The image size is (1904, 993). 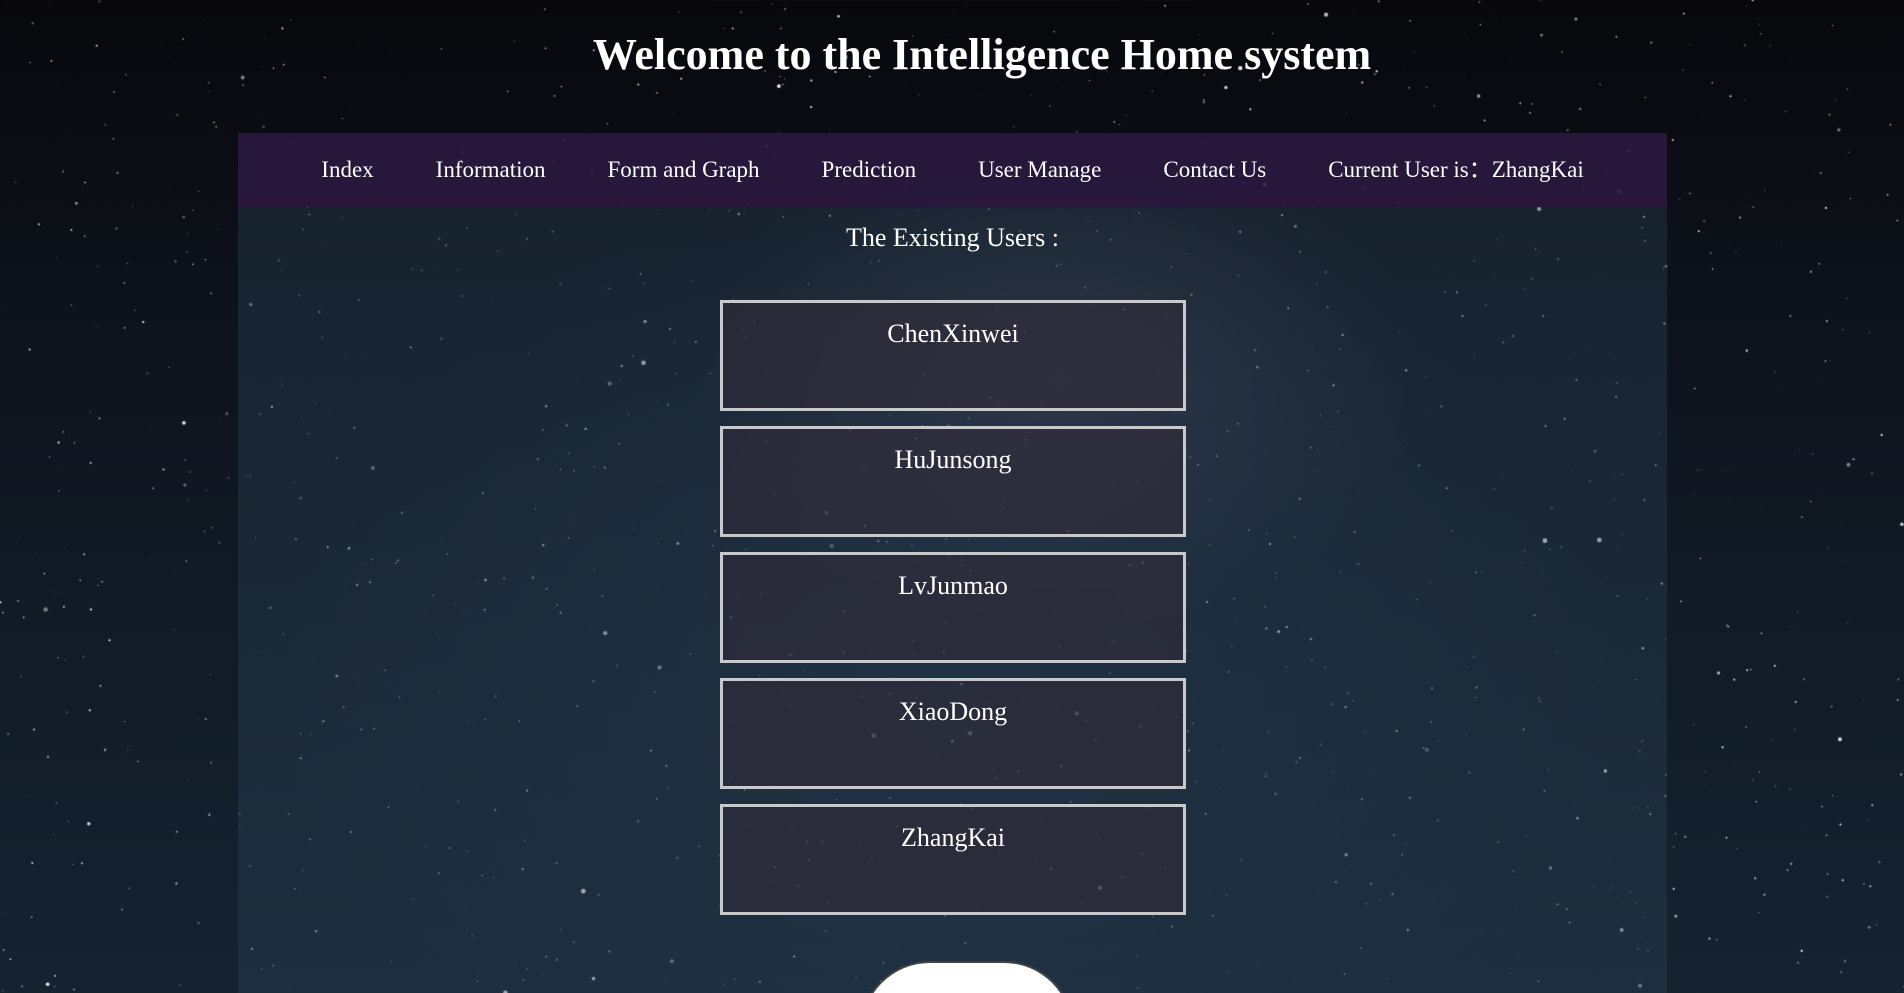 I want to click on user-card-chenxinwei: ChenXinwei, so click(x=953, y=355).